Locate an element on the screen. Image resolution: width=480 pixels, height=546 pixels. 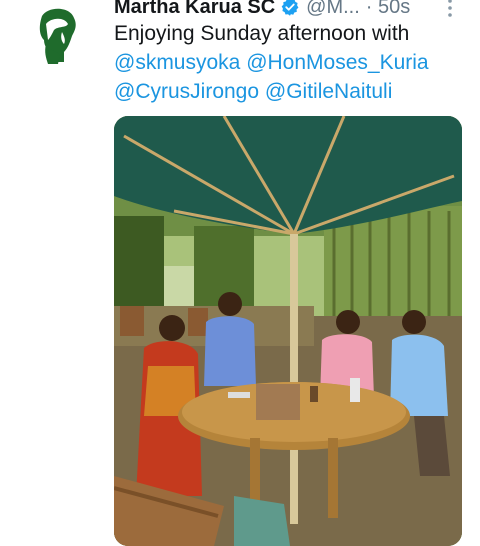
mention-link: @CyrusJirongo is located at coordinates (186, 91).